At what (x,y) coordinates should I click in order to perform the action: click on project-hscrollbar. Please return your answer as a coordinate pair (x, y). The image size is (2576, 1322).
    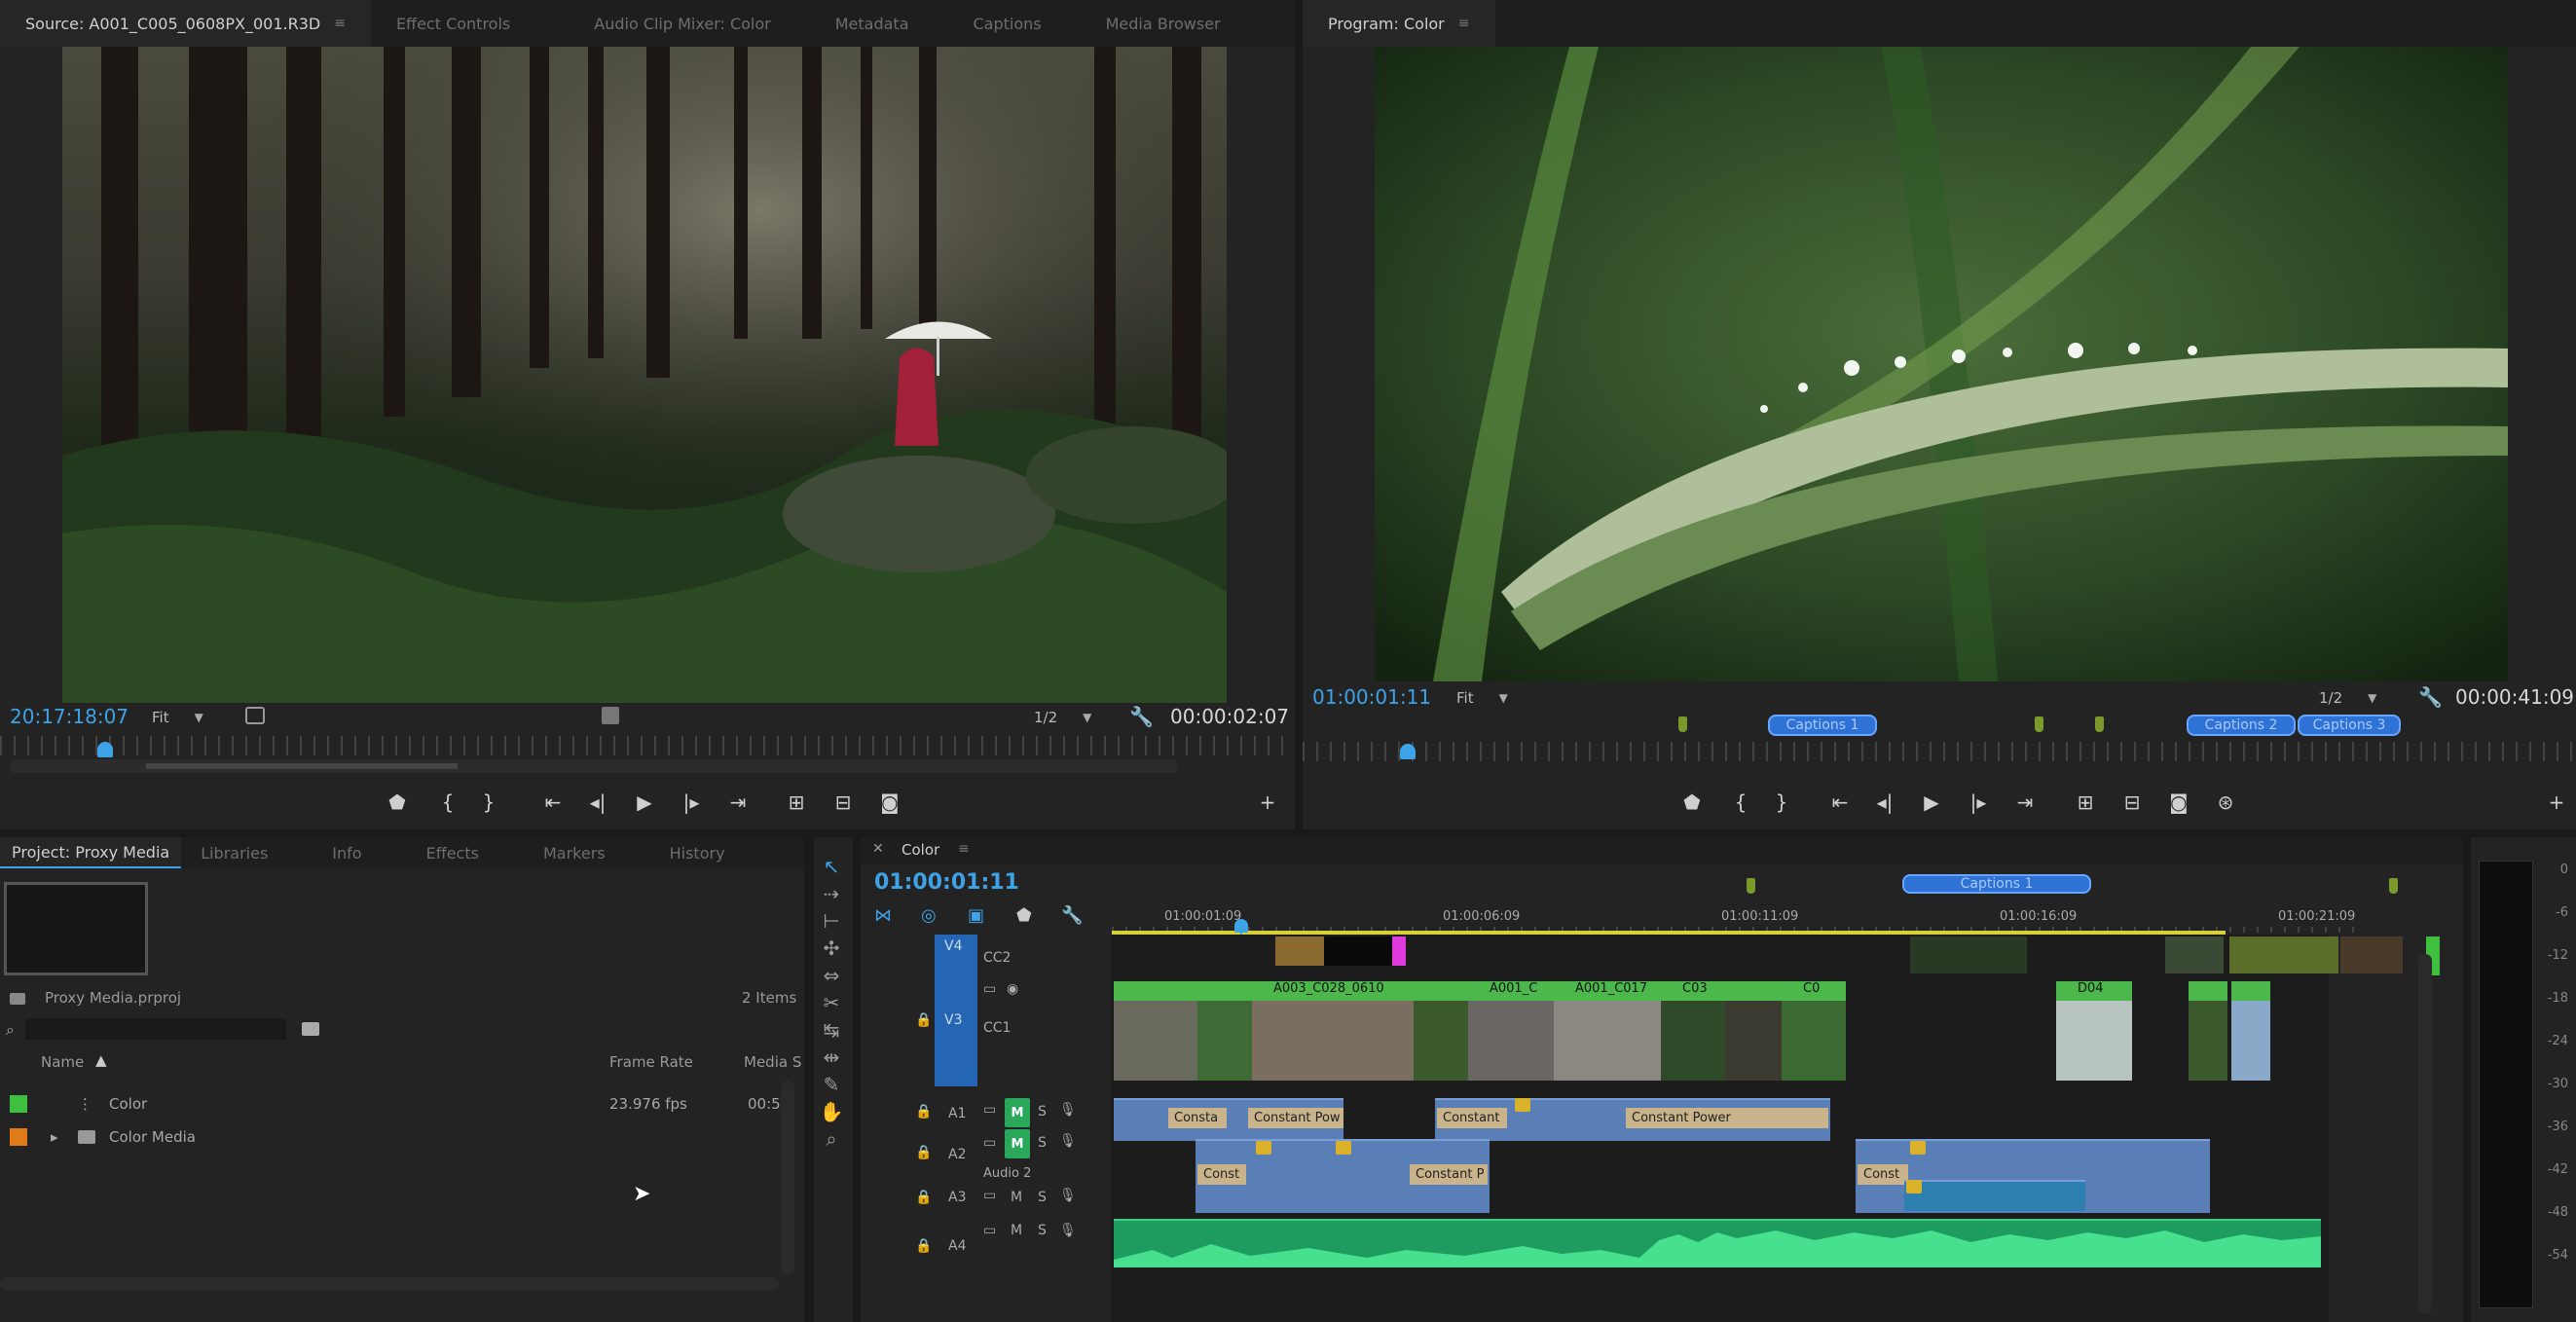
    Looking at the image, I should click on (389, 1284).